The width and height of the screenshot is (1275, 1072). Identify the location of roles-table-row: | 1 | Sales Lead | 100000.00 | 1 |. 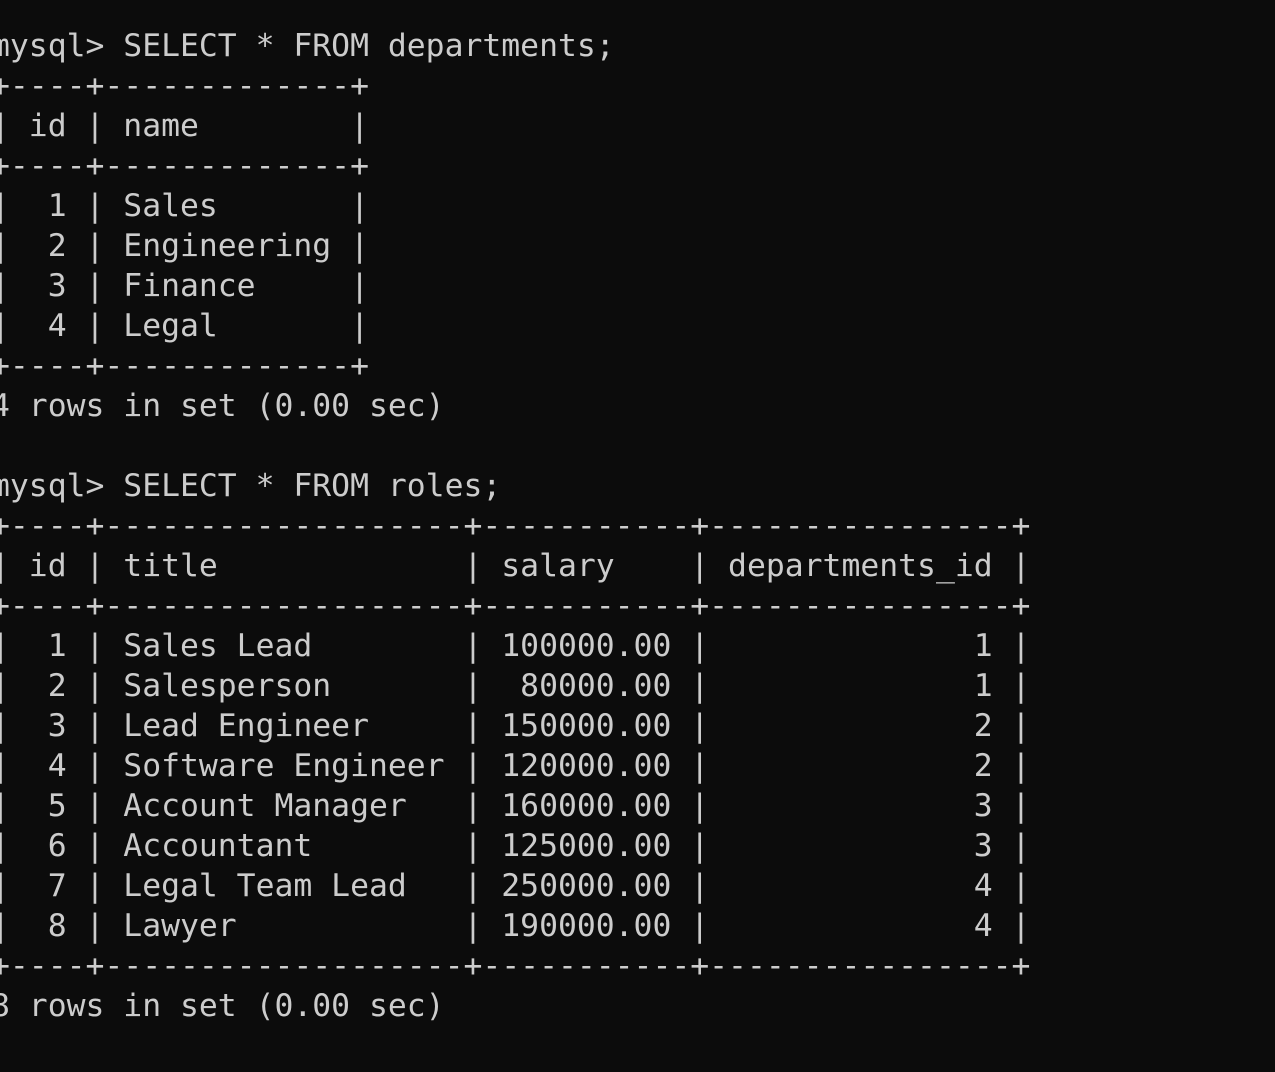
(515, 646).